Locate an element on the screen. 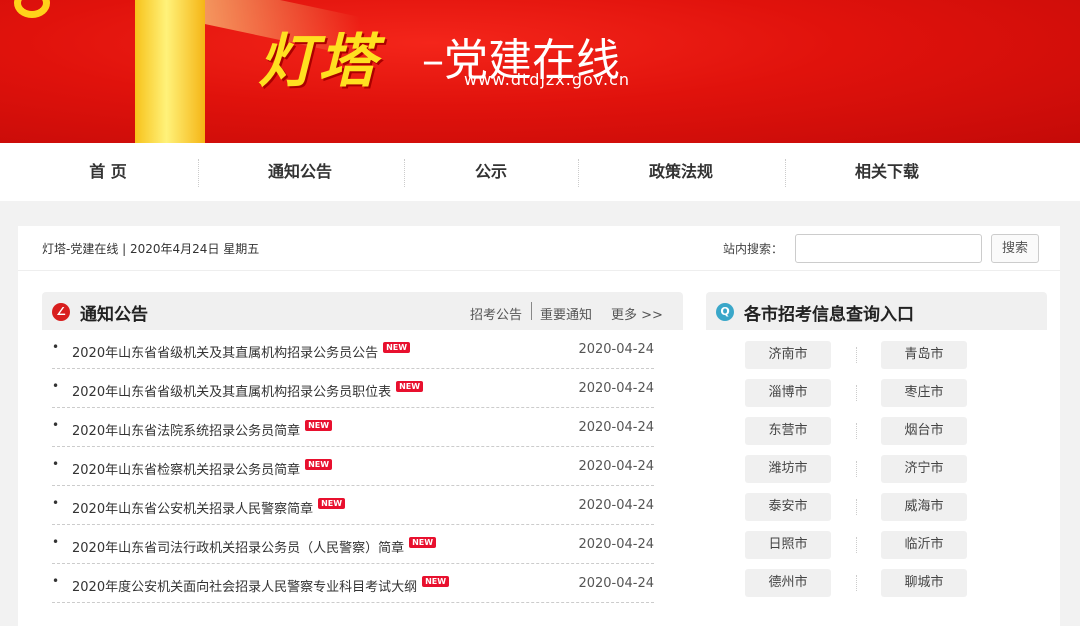 The image size is (1080, 626). notice-title-text: 2020年山东省司法行政机关招录公务员（人民警察）简章 is located at coordinates (238, 548).